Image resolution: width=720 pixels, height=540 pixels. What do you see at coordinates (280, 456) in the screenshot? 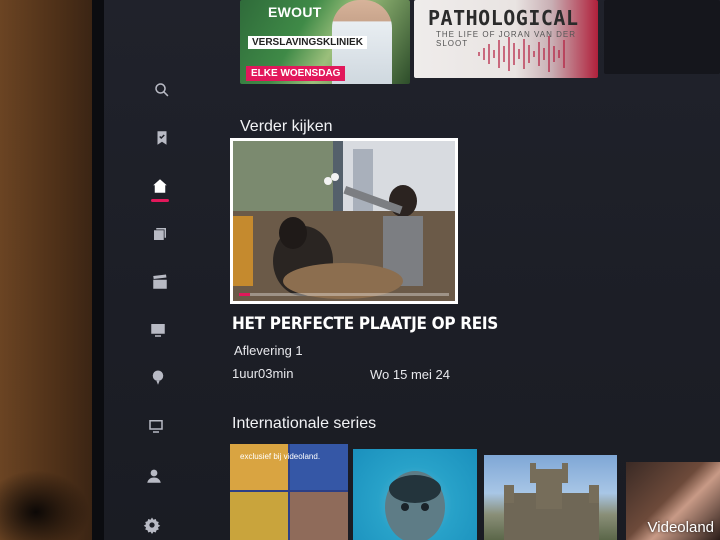
I see `exclusive-tag: exclusief bij videoland.` at bounding box center [280, 456].